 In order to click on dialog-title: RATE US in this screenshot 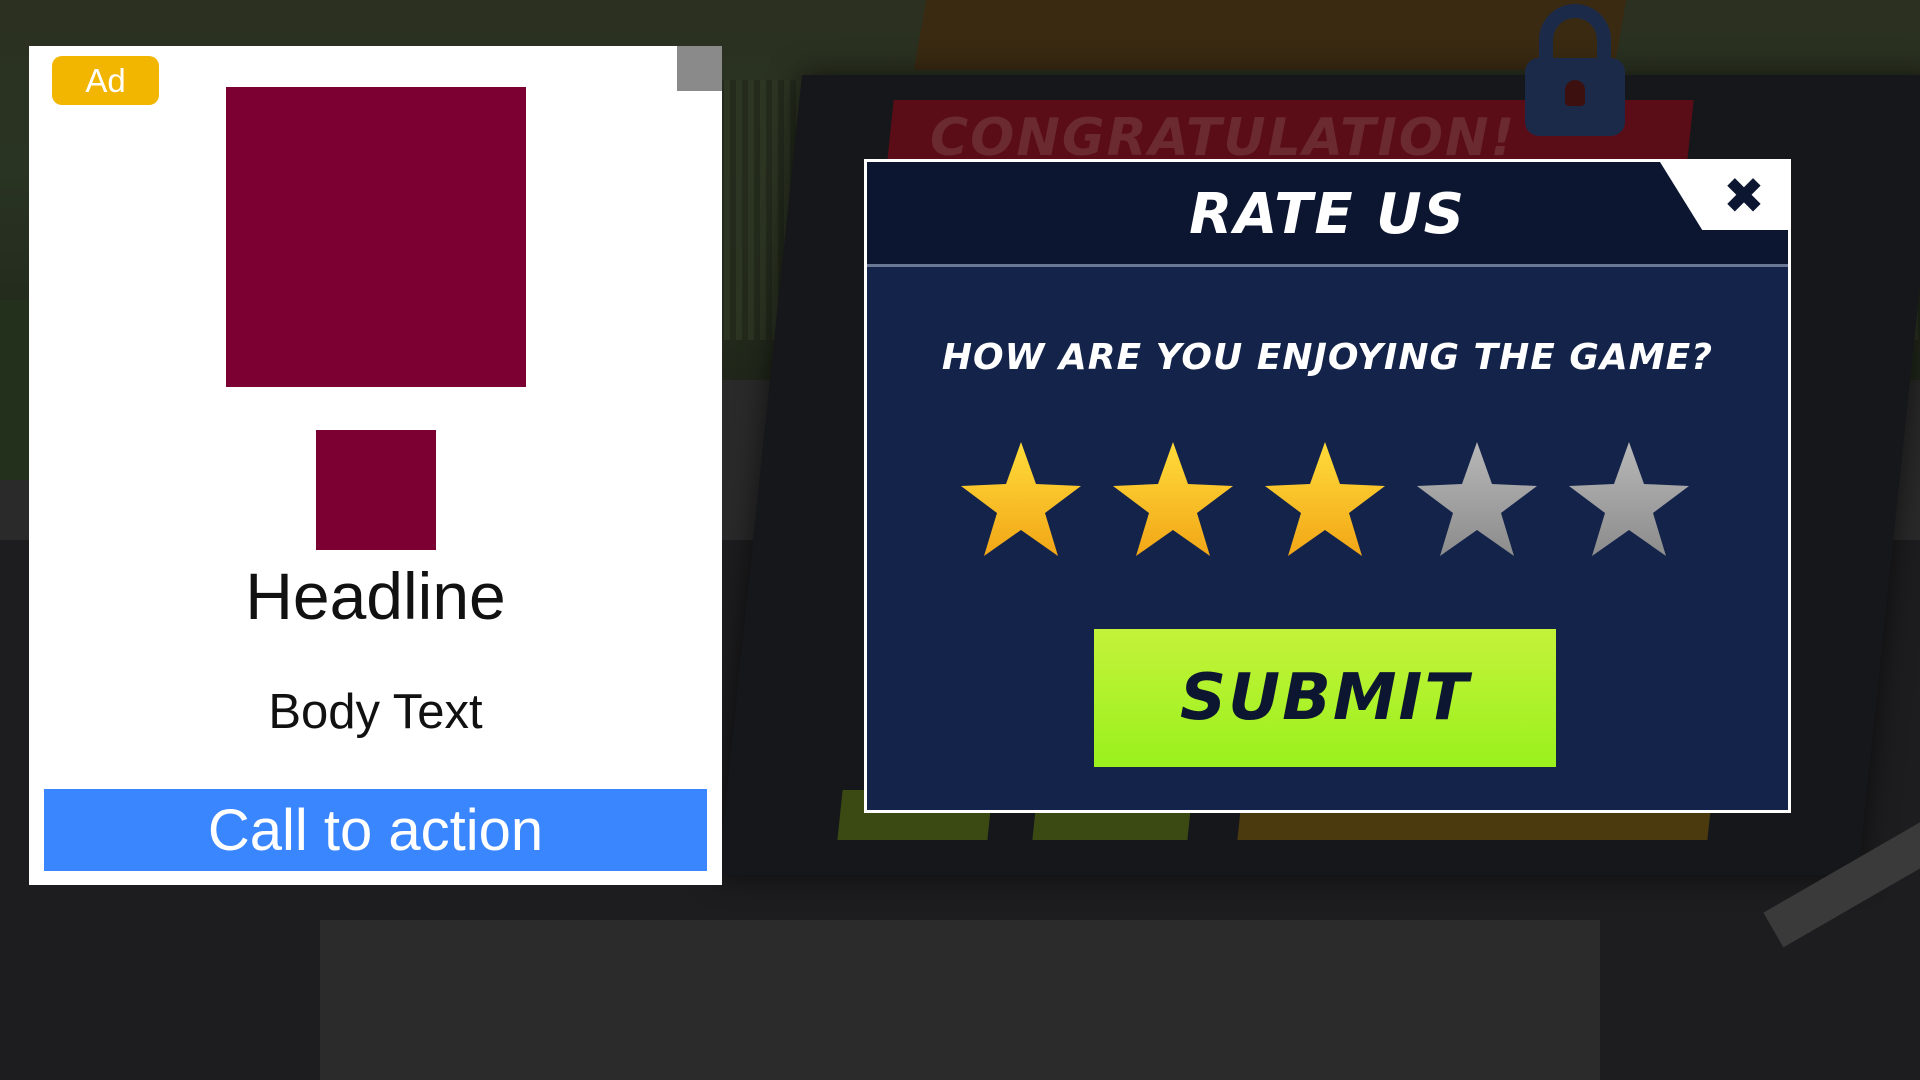, I will do `click(1327, 214)`.